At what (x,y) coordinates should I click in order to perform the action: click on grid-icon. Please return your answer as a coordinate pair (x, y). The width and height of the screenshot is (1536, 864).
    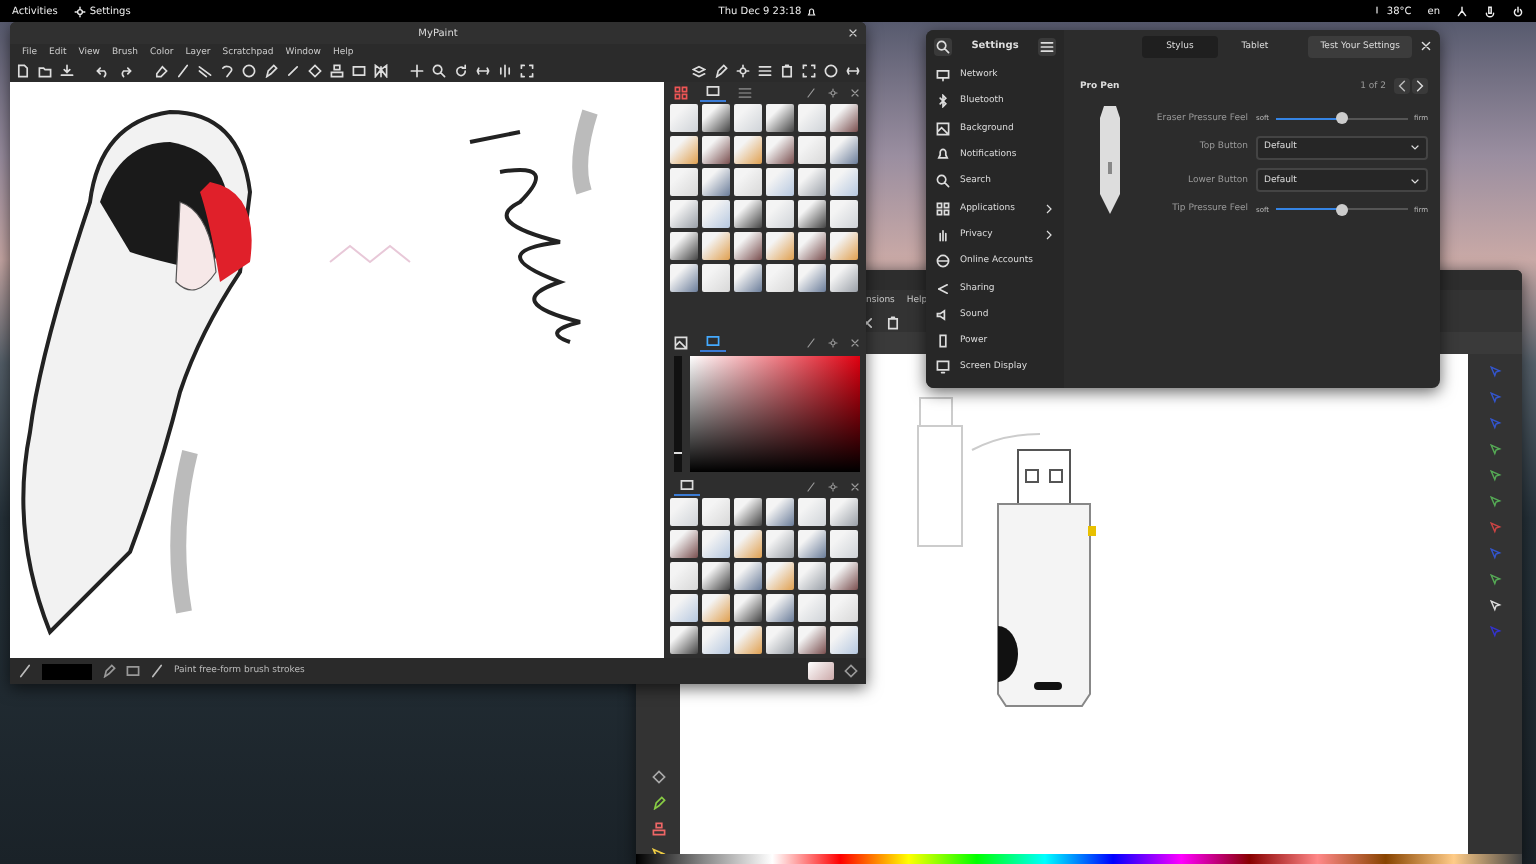
    Looking at the image, I should click on (745, 92).